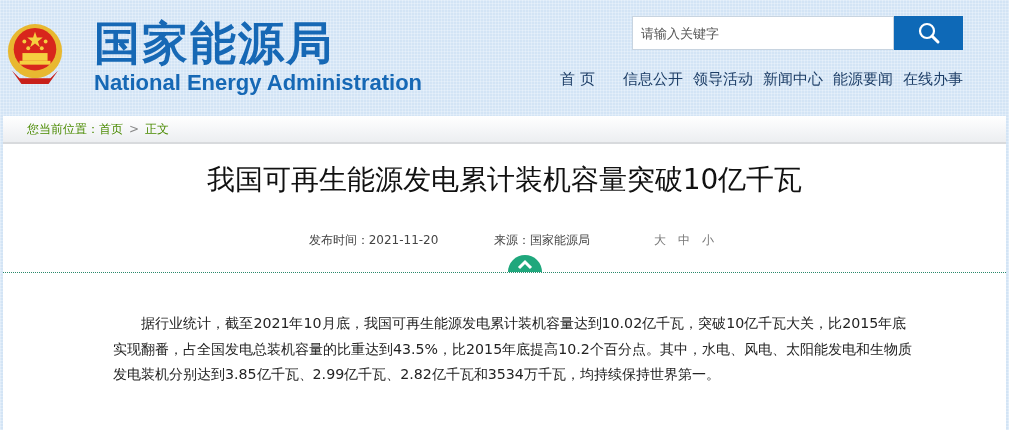  Describe the element at coordinates (684, 240) in the screenshot. I see `font-size-link: 中` at that location.